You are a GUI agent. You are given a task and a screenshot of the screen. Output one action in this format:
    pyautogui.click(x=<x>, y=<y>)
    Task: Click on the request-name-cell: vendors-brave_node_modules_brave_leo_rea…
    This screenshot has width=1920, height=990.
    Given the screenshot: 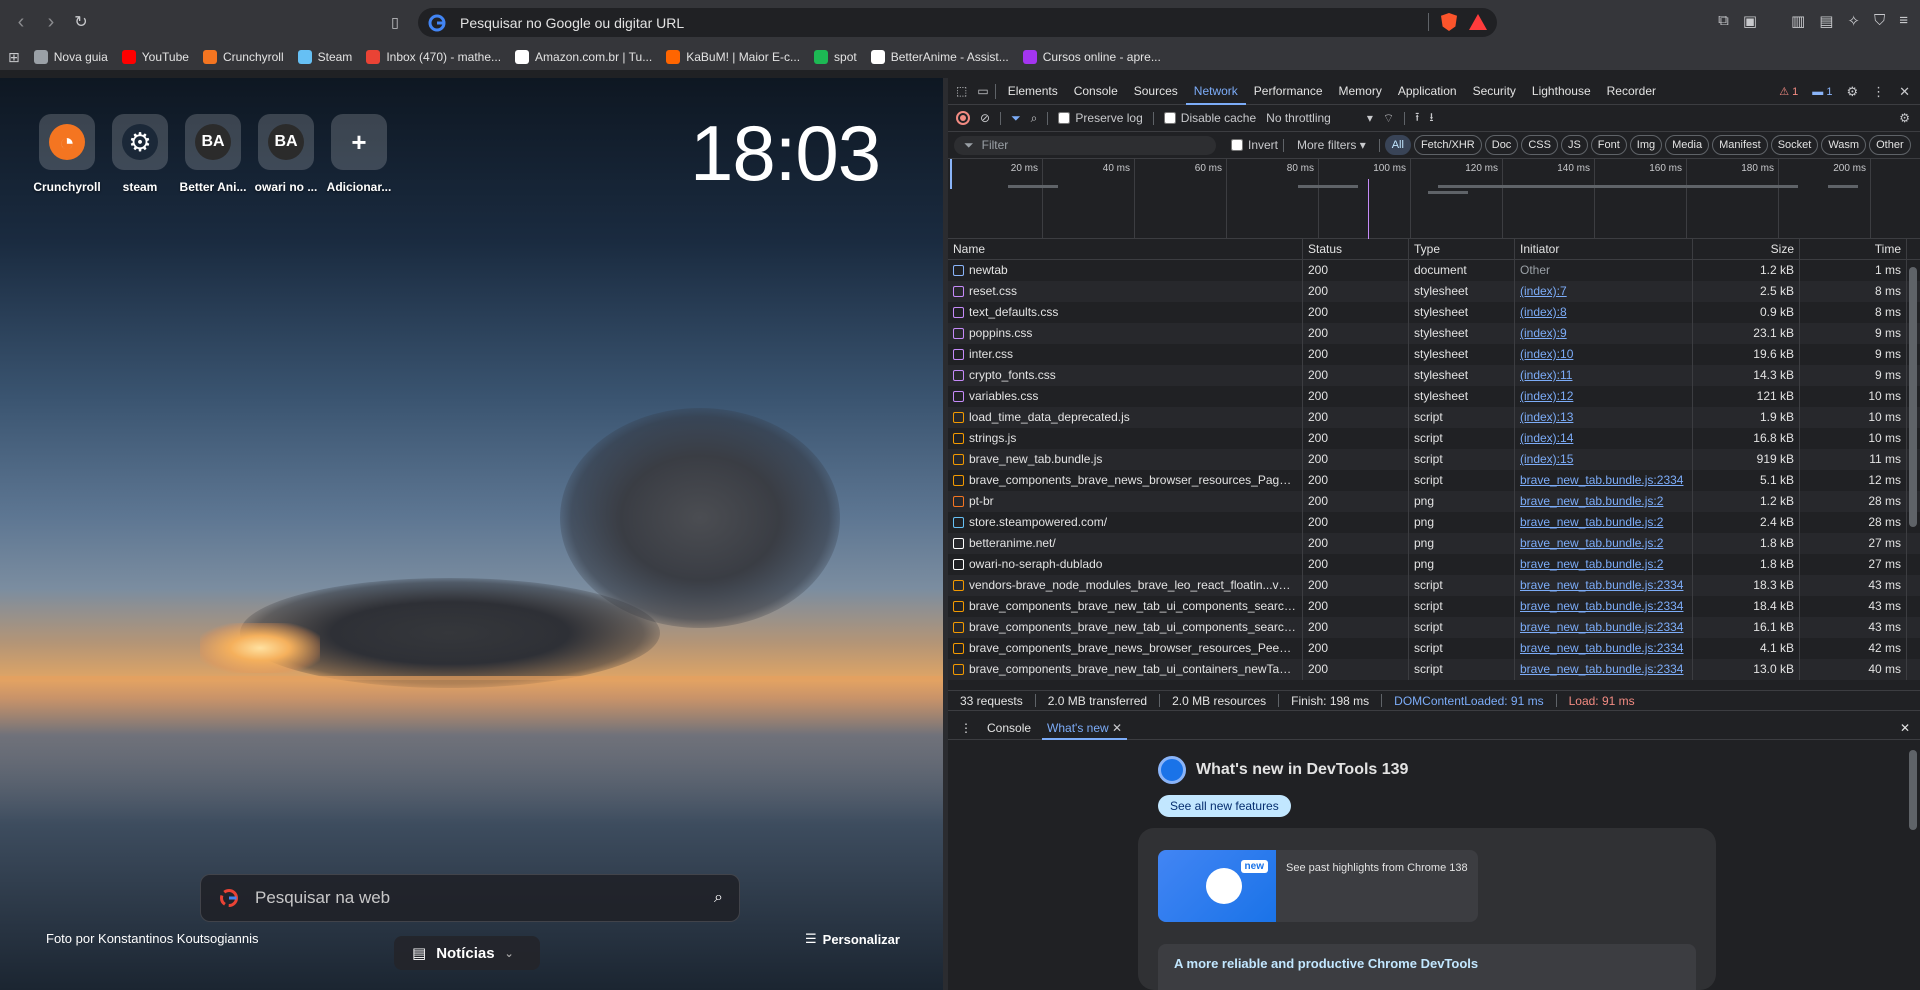 What is the action you would take?
    pyautogui.click(x=1125, y=585)
    